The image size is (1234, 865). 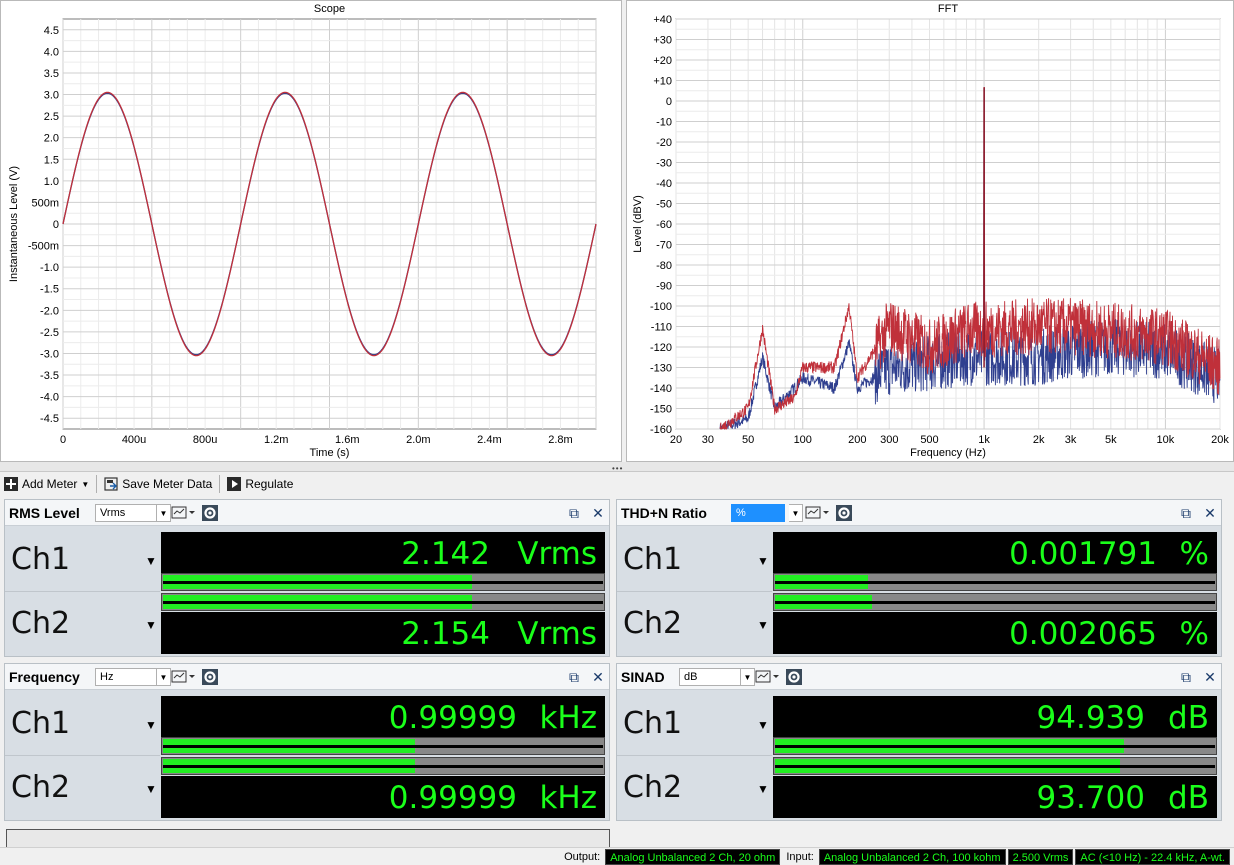 What do you see at coordinates (126, 677) in the screenshot?
I see `unit-select: Hz` at bounding box center [126, 677].